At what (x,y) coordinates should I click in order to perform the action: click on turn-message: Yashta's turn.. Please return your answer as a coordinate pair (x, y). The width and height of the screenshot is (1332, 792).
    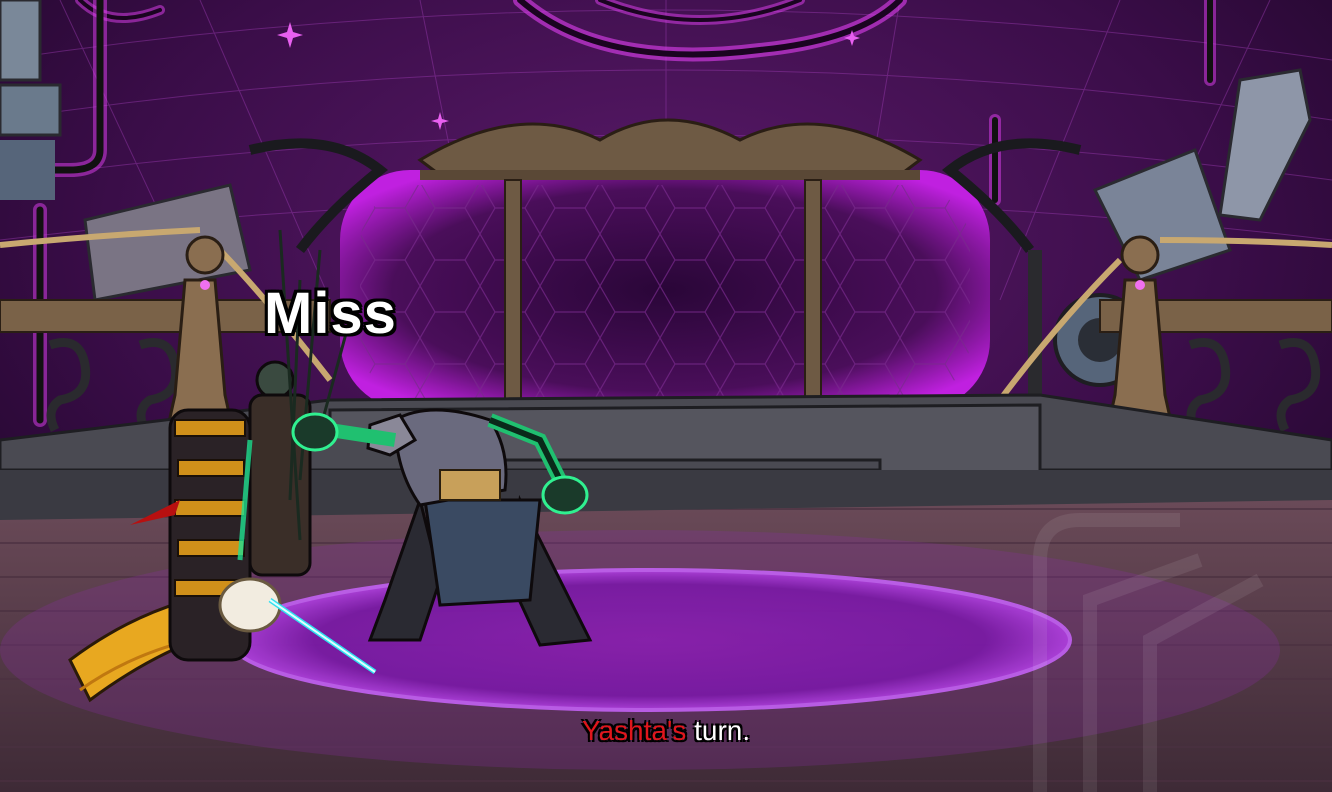
    Looking at the image, I should click on (666, 731).